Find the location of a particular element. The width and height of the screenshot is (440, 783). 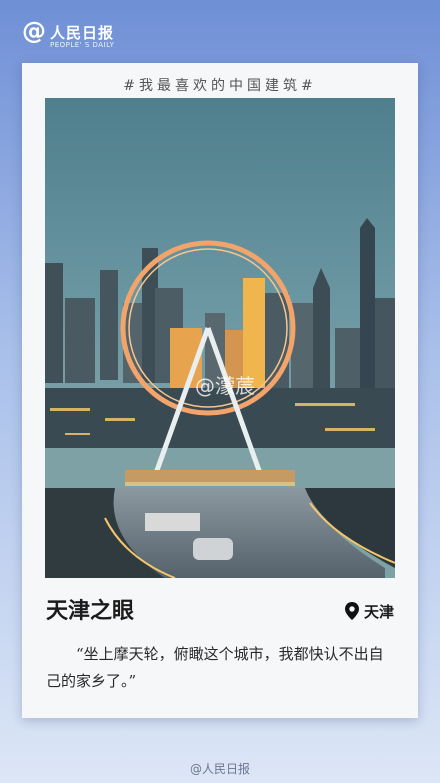

map-pin-icon is located at coordinates (351, 611).